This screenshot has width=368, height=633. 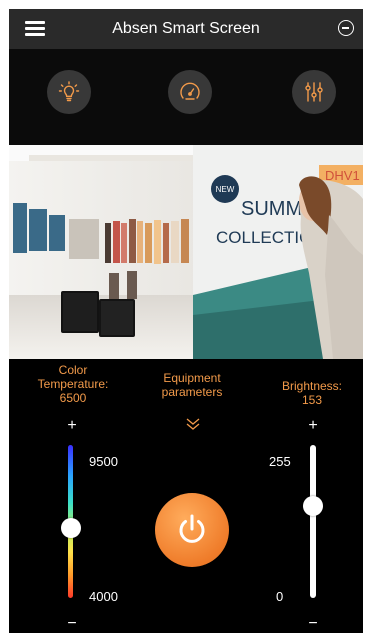 What do you see at coordinates (312, 400) in the screenshot?
I see `brightness-value: 153` at bounding box center [312, 400].